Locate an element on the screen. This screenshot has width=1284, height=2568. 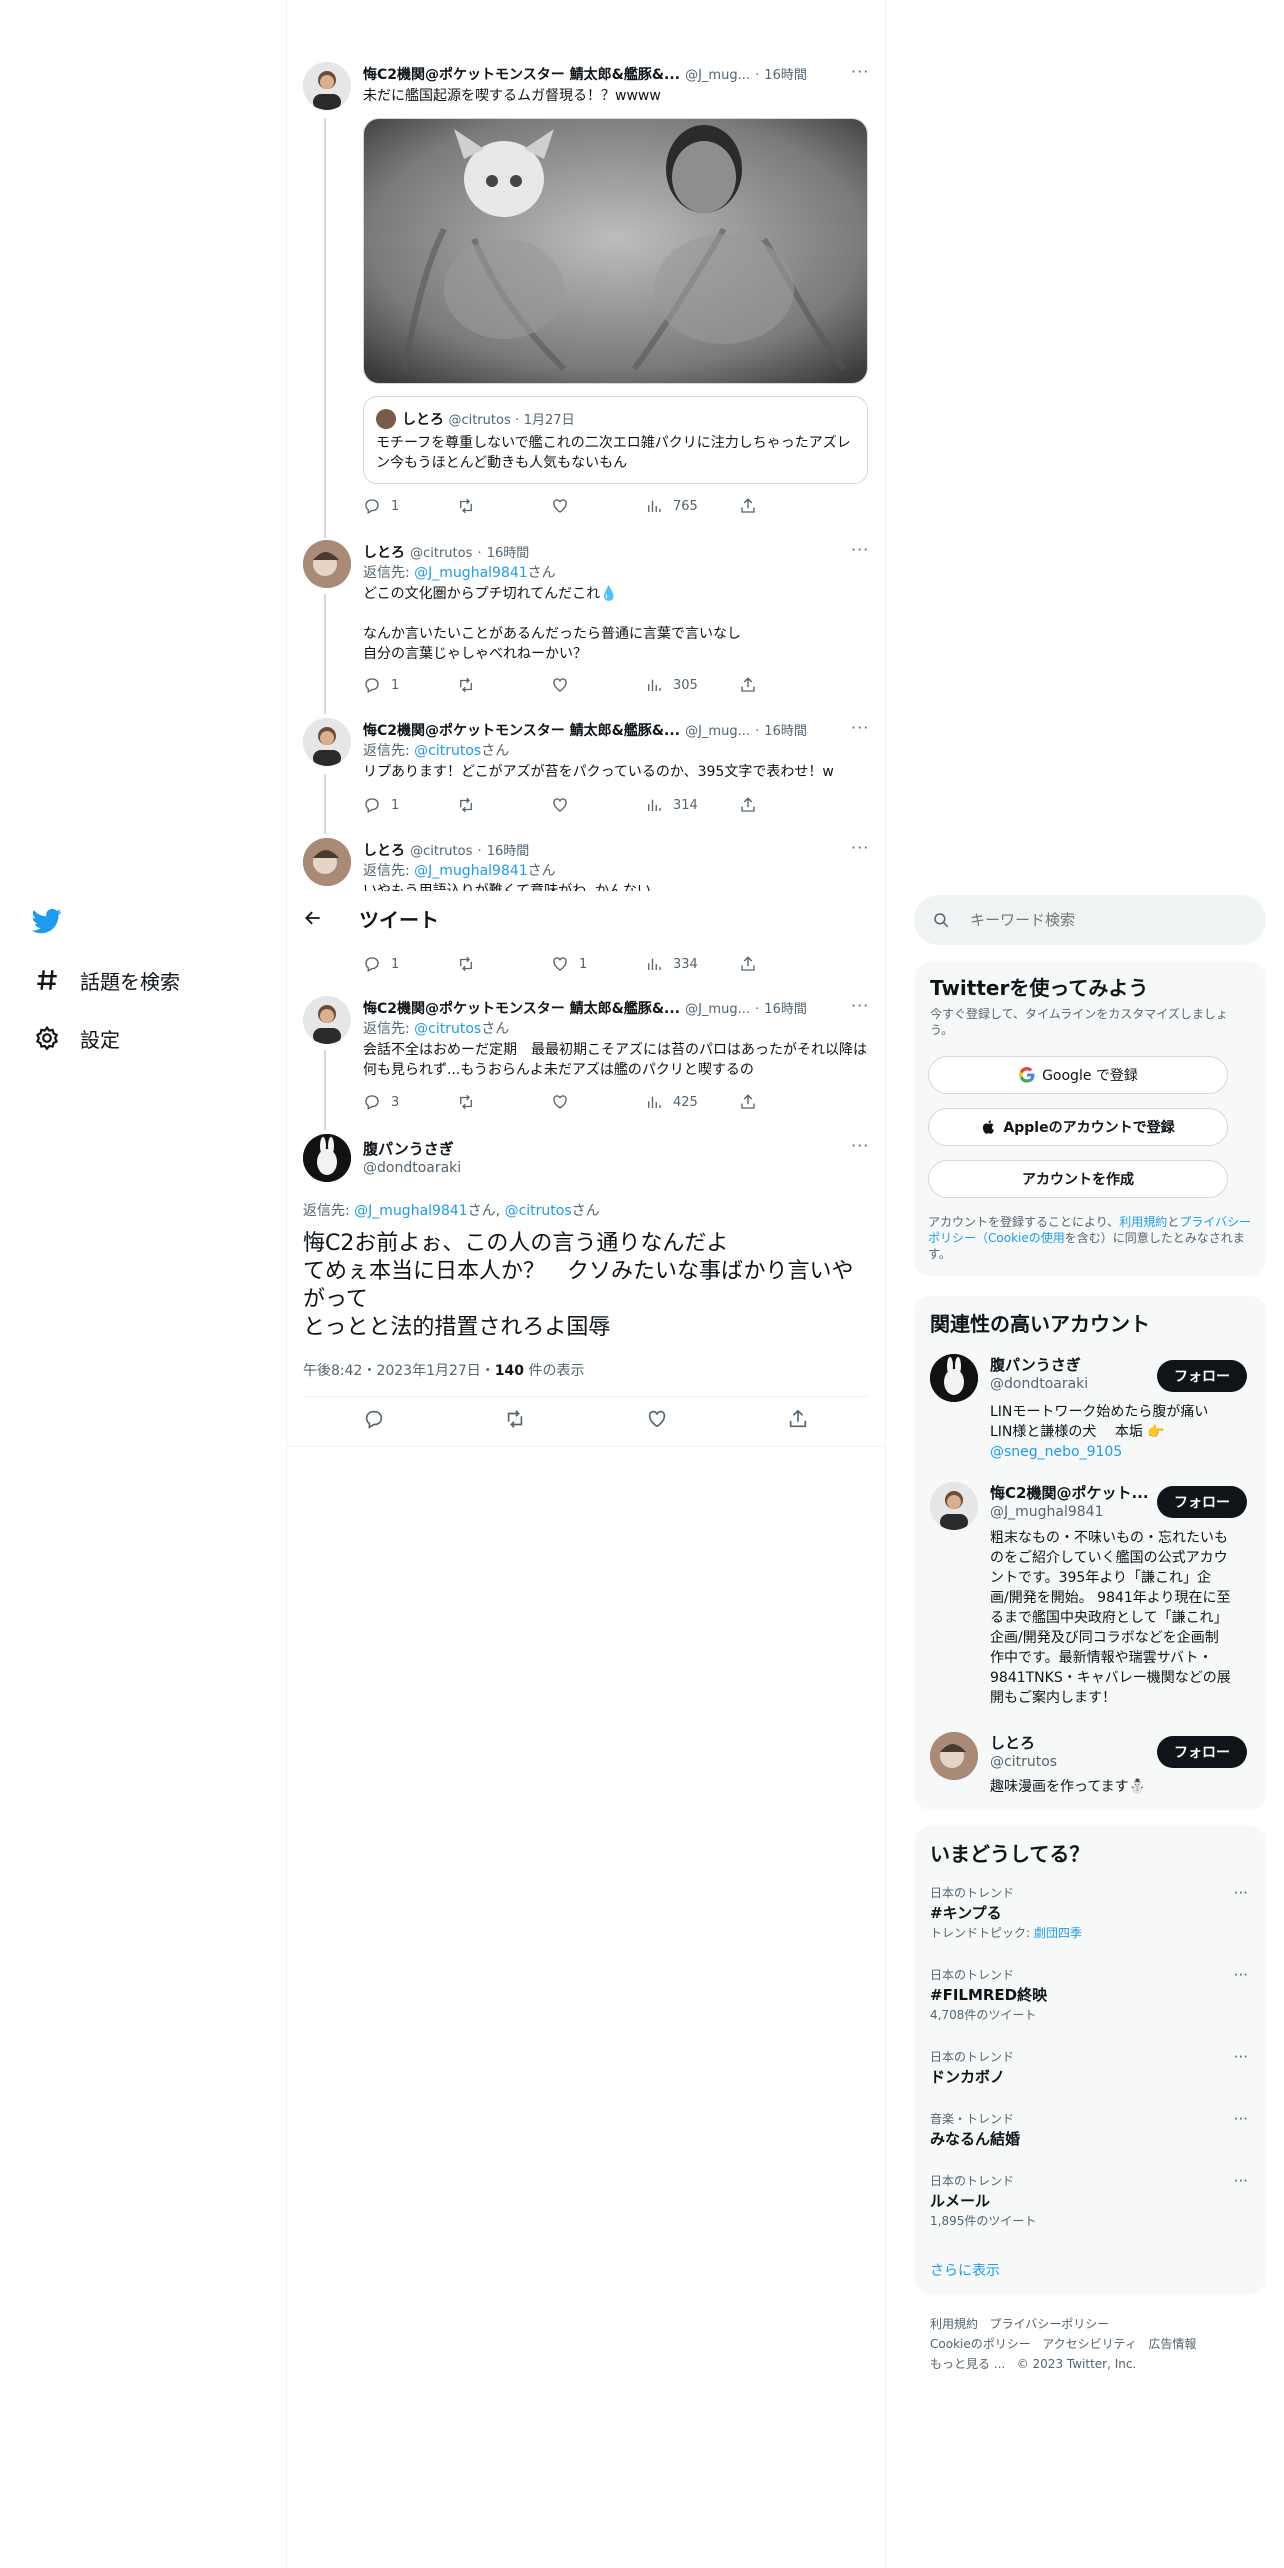
show-more-link: さらに表示 is located at coordinates (965, 2270).